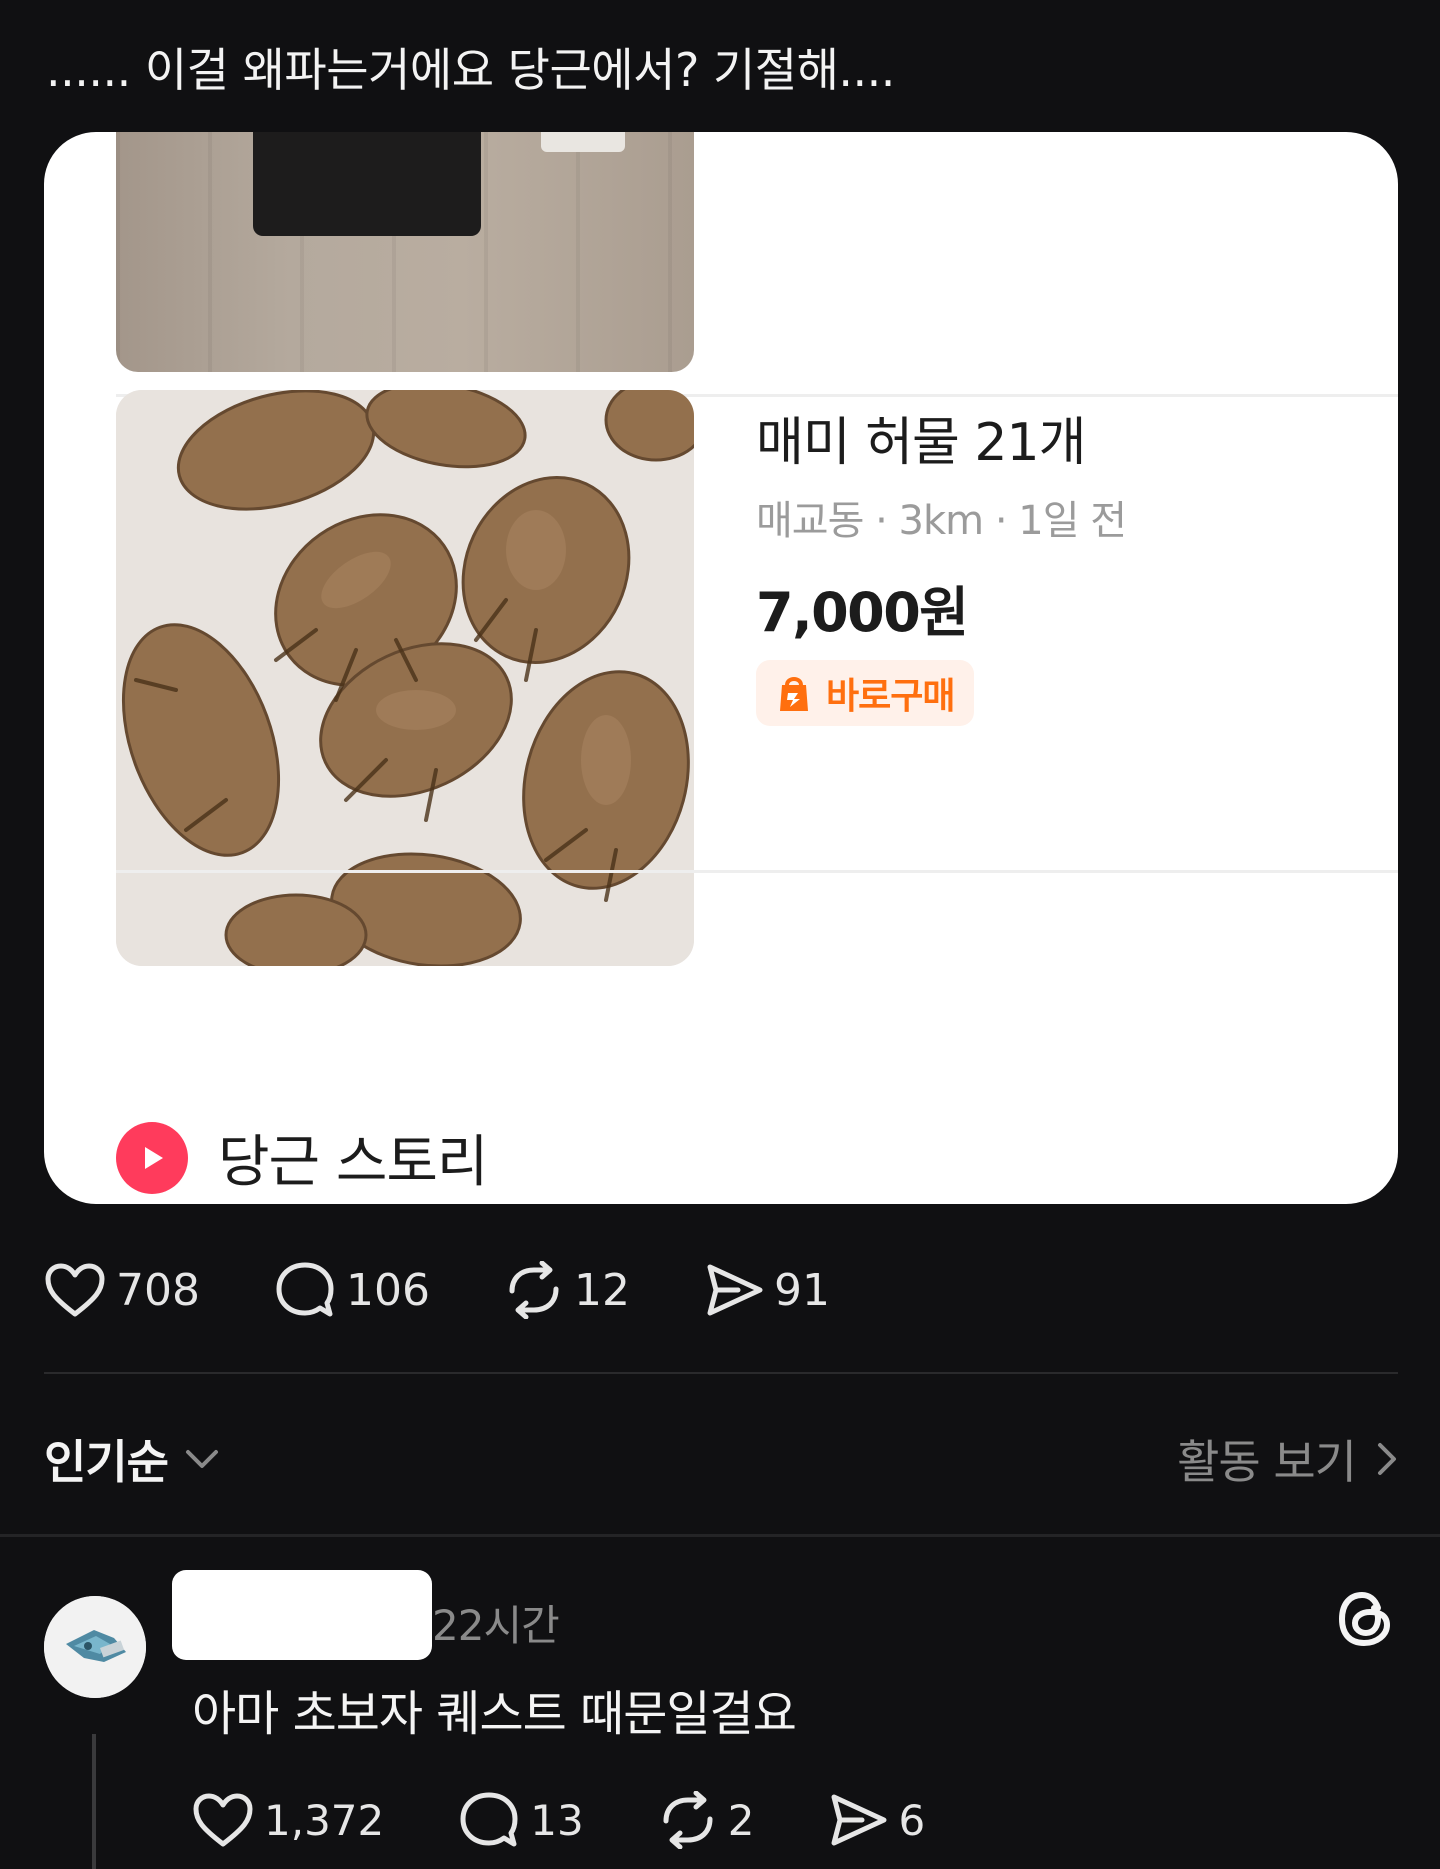 The image size is (1440, 1869). What do you see at coordinates (353, 1162) in the screenshot?
I see `story-label: 당근 스토리` at bounding box center [353, 1162].